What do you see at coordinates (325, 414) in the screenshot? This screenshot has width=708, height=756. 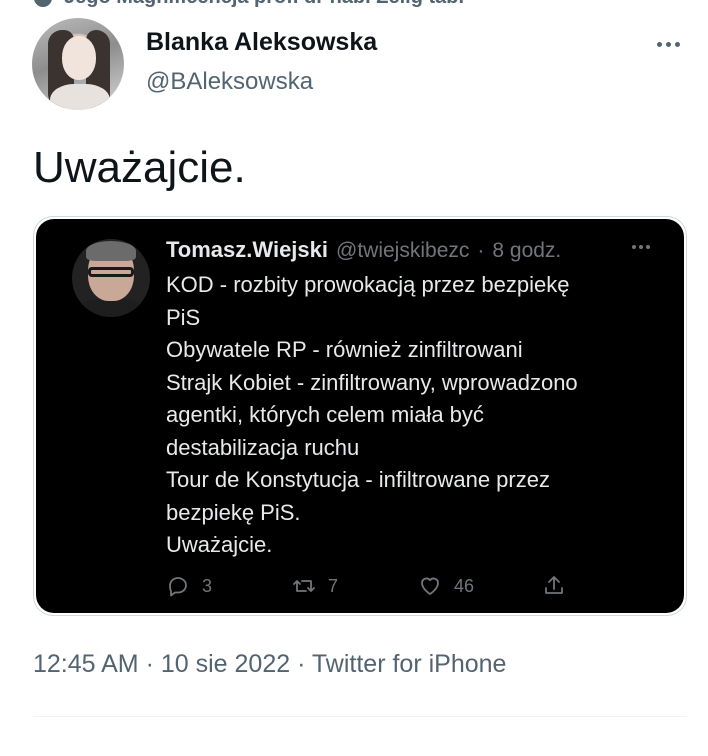 I see `quoted-line: agentki, których celem miała być` at bounding box center [325, 414].